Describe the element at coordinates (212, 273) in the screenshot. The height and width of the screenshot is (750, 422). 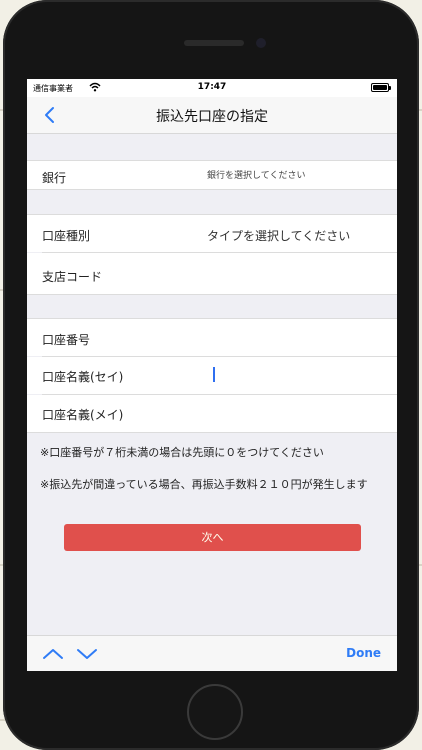
I see `branch-code-row: 支店コード` at that location.